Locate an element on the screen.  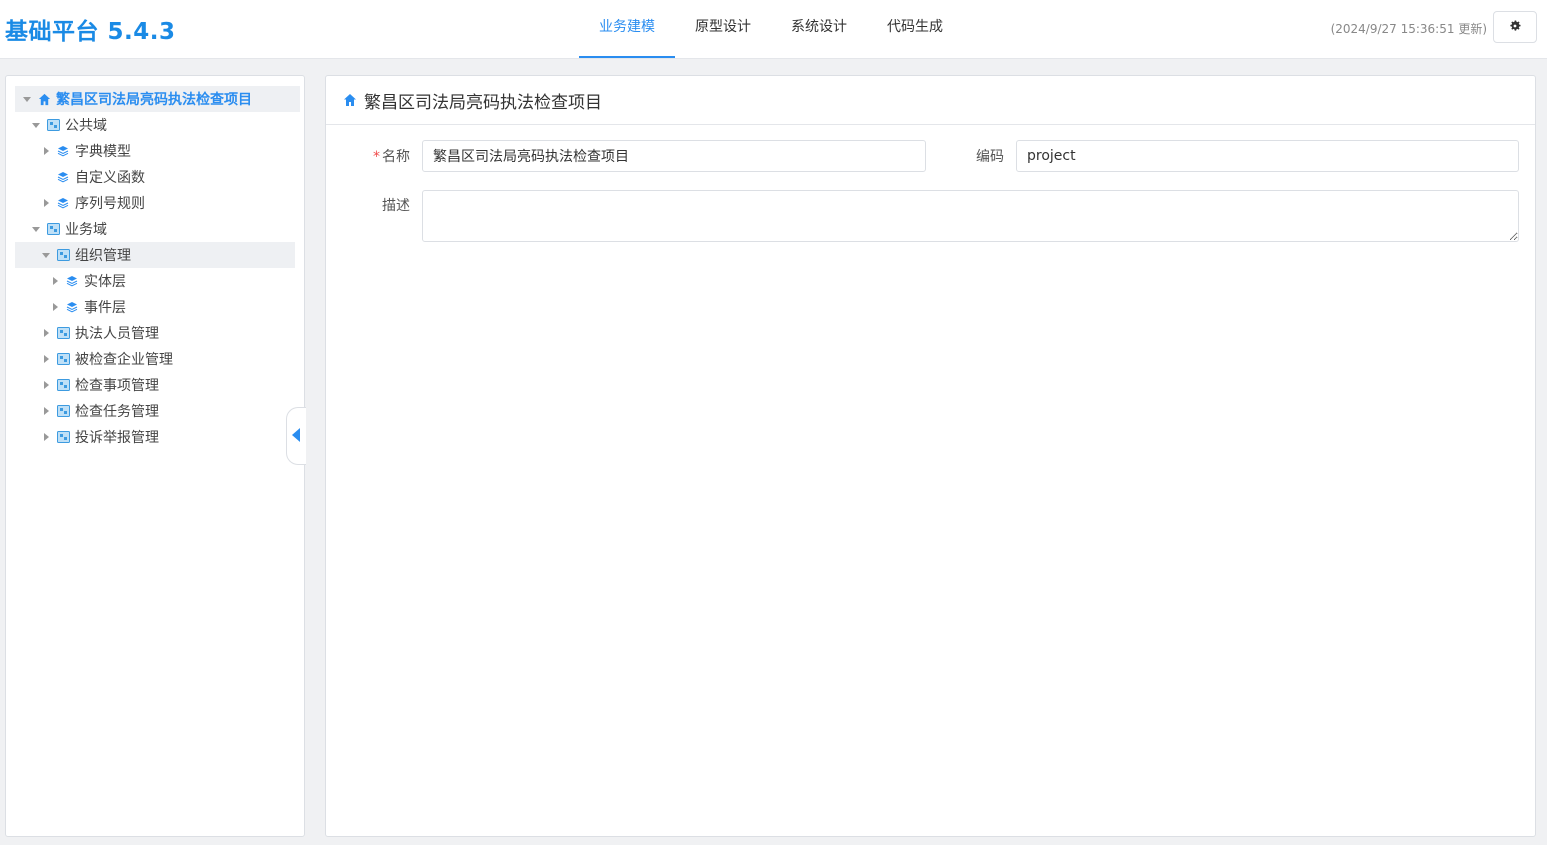
settings-button is located at coordinates (1515, 27).